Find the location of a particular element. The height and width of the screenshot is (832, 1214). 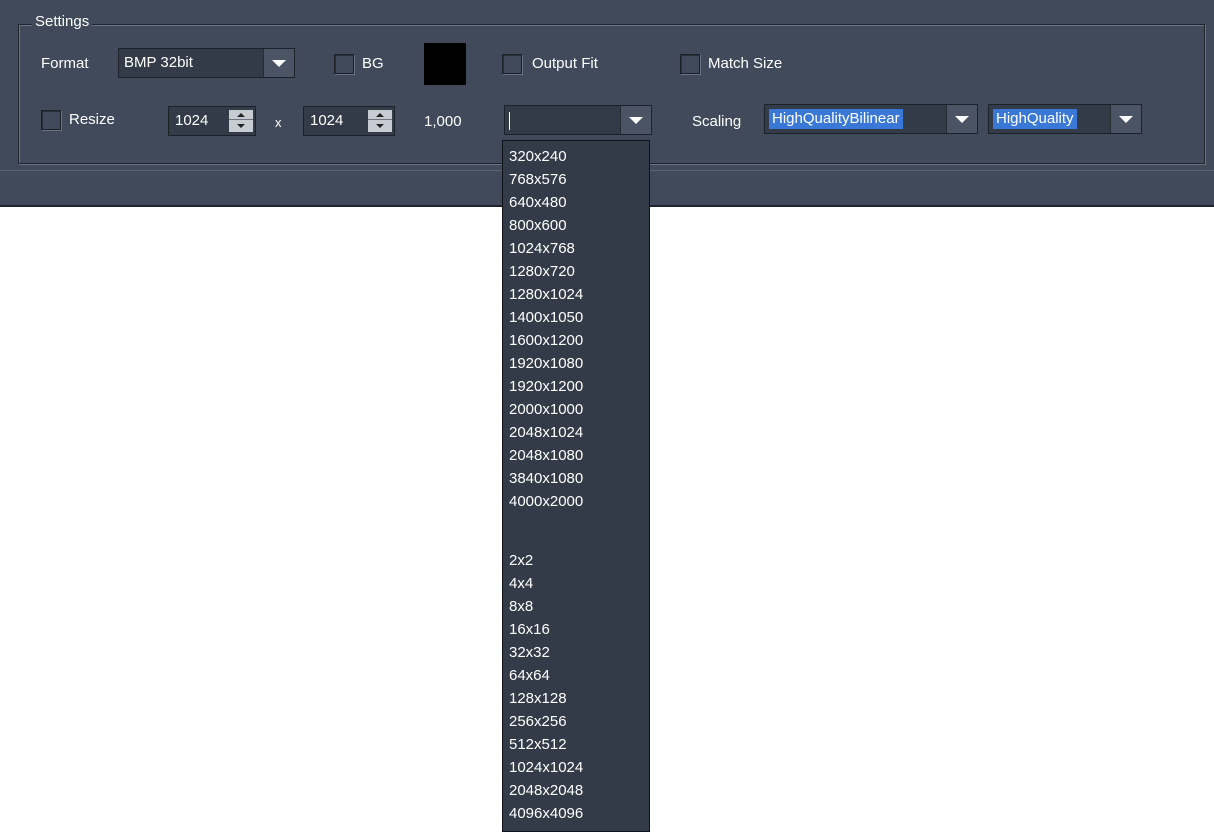

height-stepper-arrows is located at coordinates (380, 121).